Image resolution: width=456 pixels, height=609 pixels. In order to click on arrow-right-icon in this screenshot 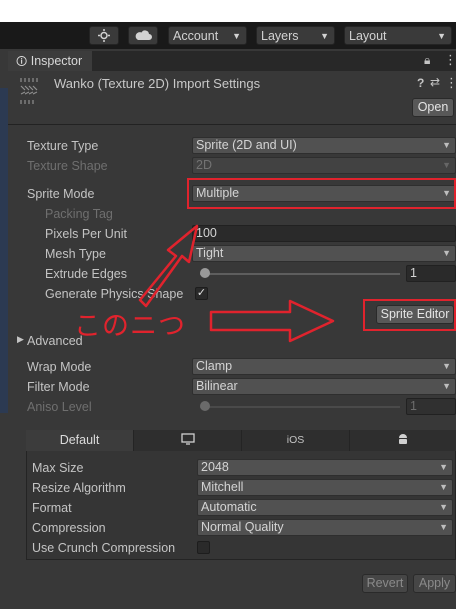, I will do `click(272, 321)`.